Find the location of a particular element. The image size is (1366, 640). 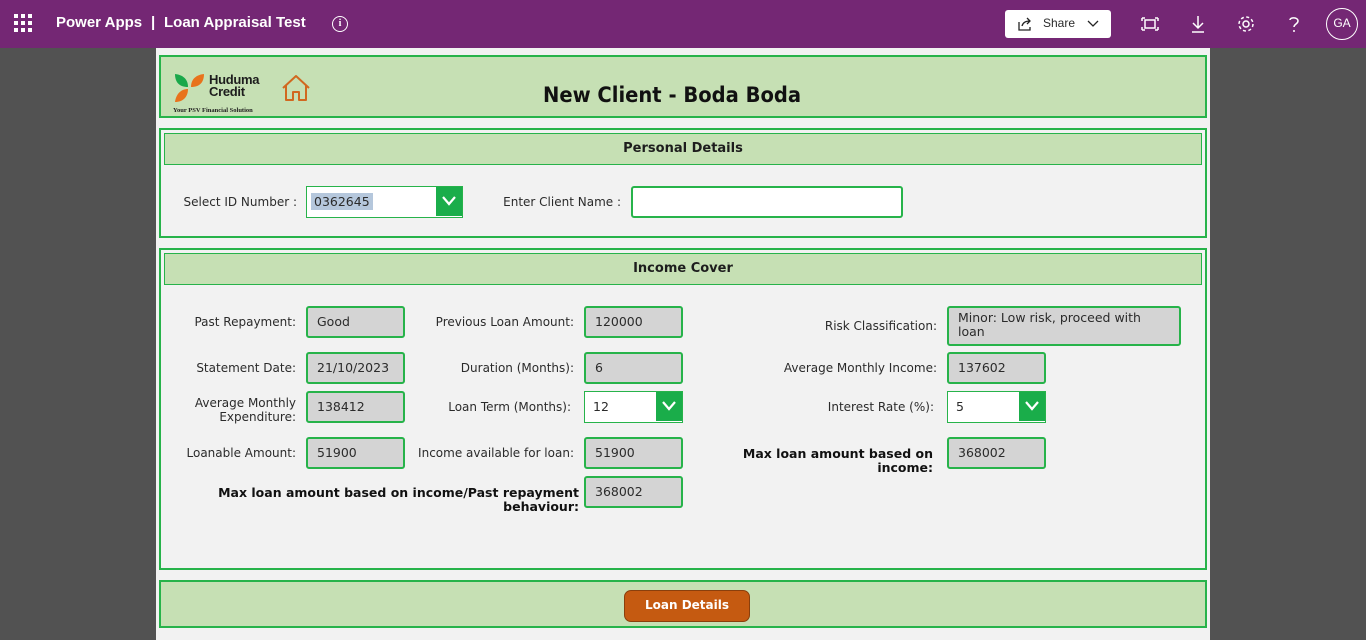

client-name-input is located at coordinates (767, 202).